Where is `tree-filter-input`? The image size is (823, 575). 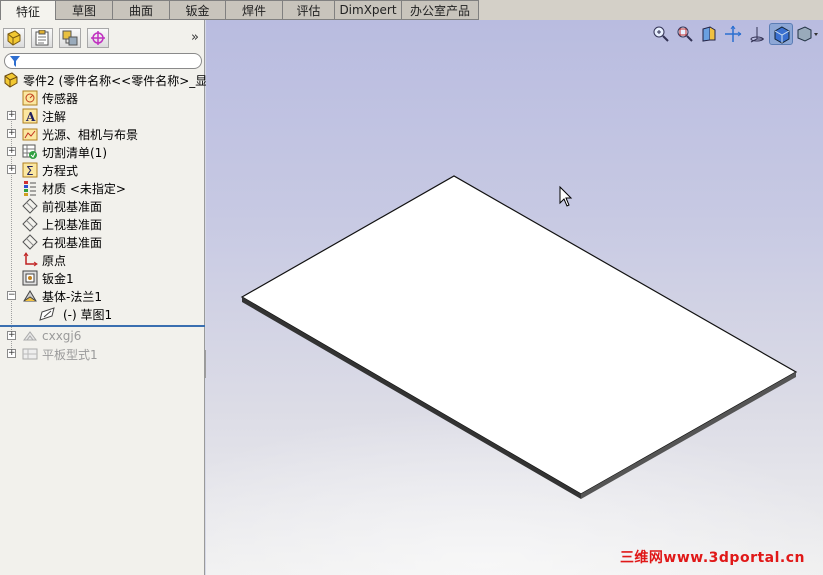
tree-filter-input is located at coordinates (103, 61).